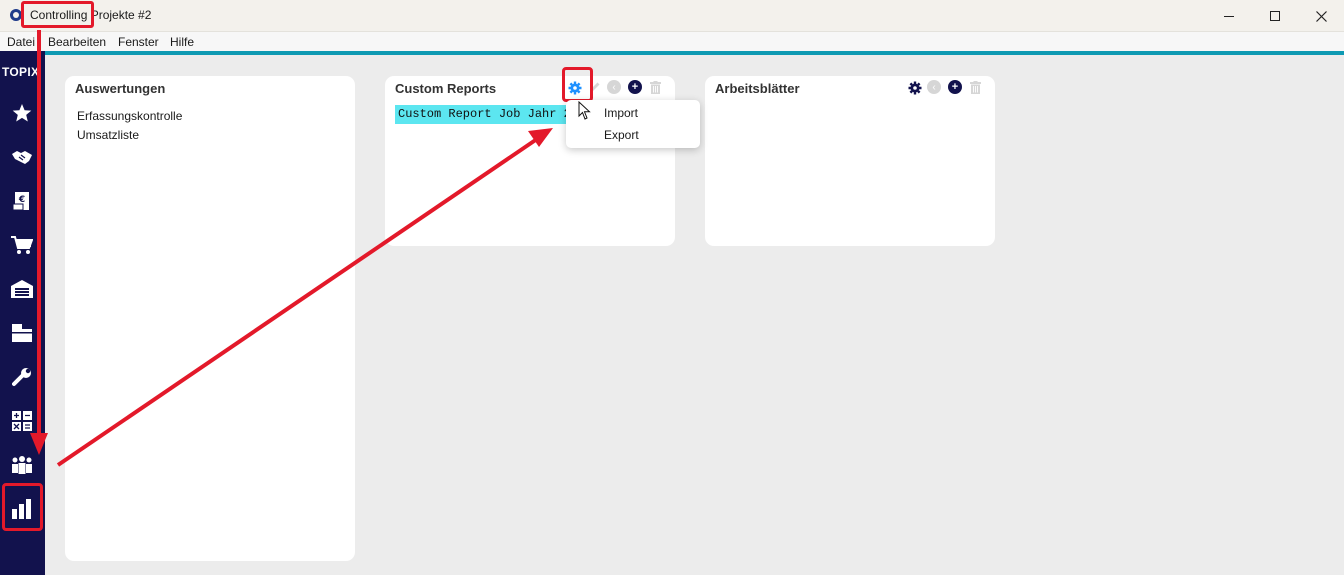  What do you see at coordinates (22, 465) in the screenshot?
I see `people-icon` at bounding box center [22, 465].